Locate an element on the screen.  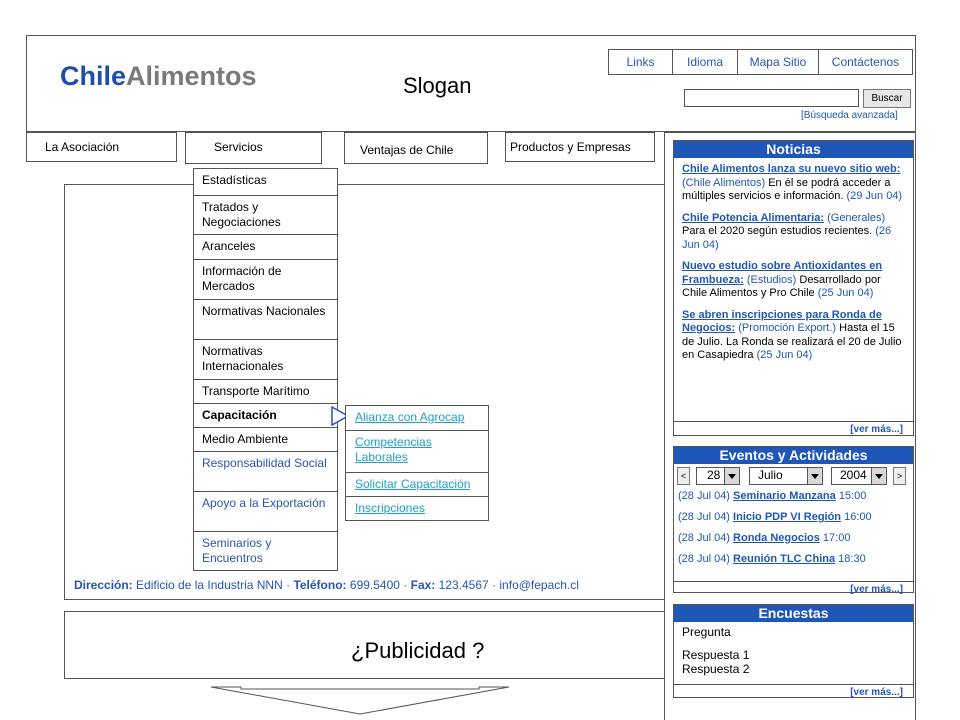
tab-label: Servicios is located at coordinates (238, 147).